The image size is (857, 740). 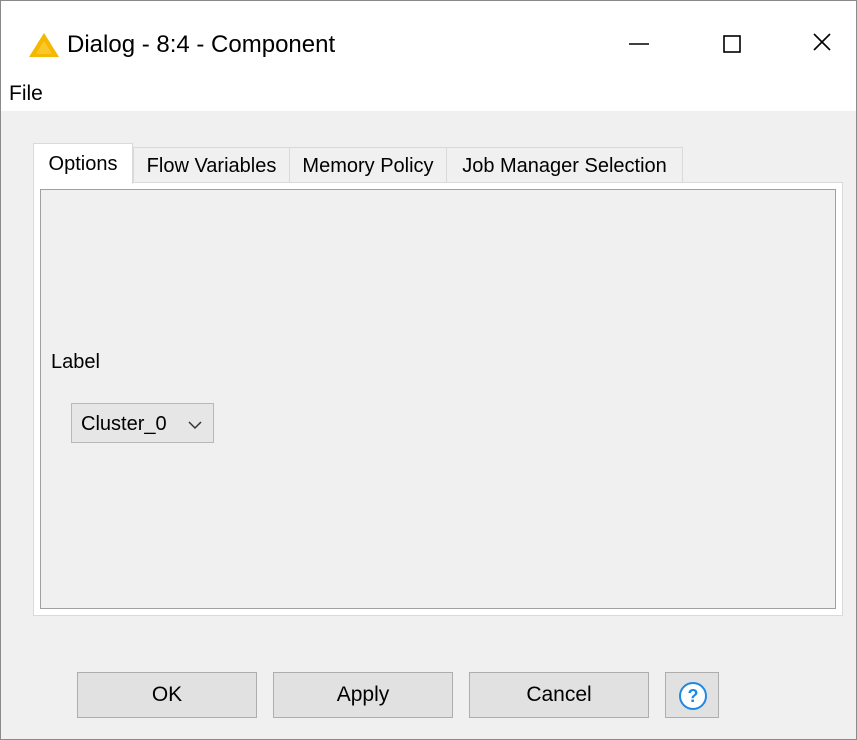 What do you see at coordinates (564, 165) in the screenshot?
I see `tab-job-manager-selection: Job Manager Selection` at bounding box center [564, 165].